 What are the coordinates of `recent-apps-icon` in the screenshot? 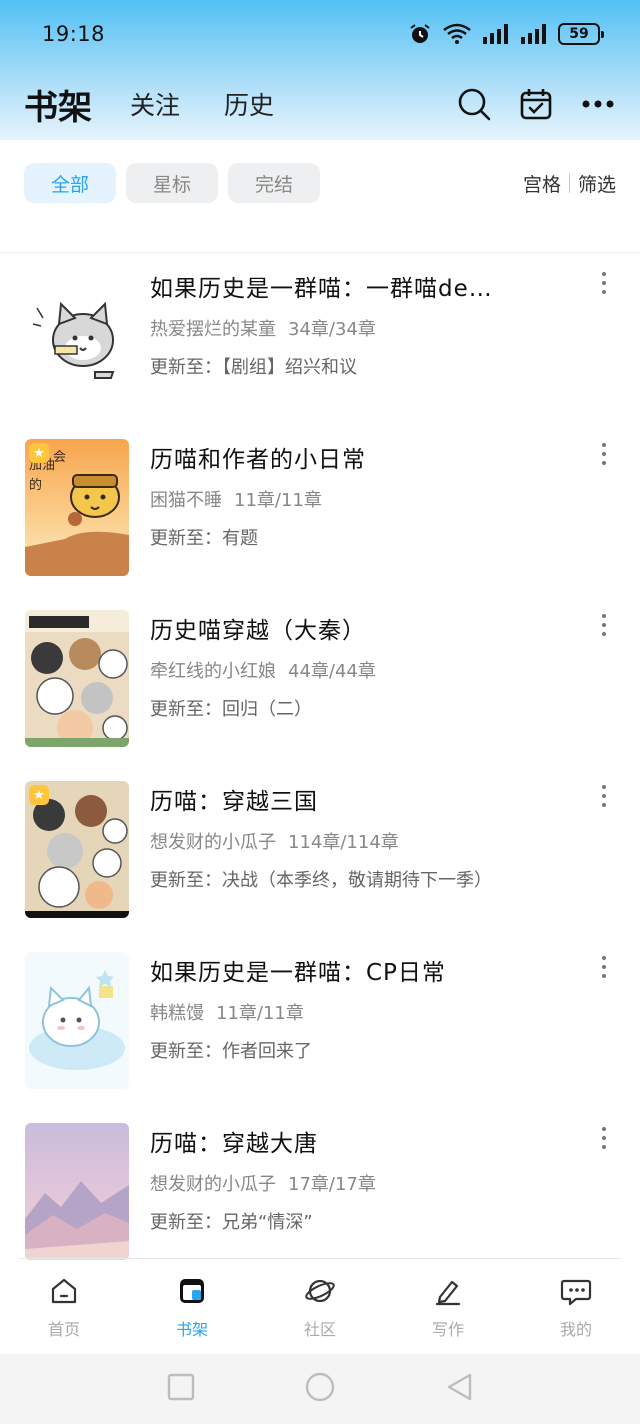 It's located at (181, 1389).